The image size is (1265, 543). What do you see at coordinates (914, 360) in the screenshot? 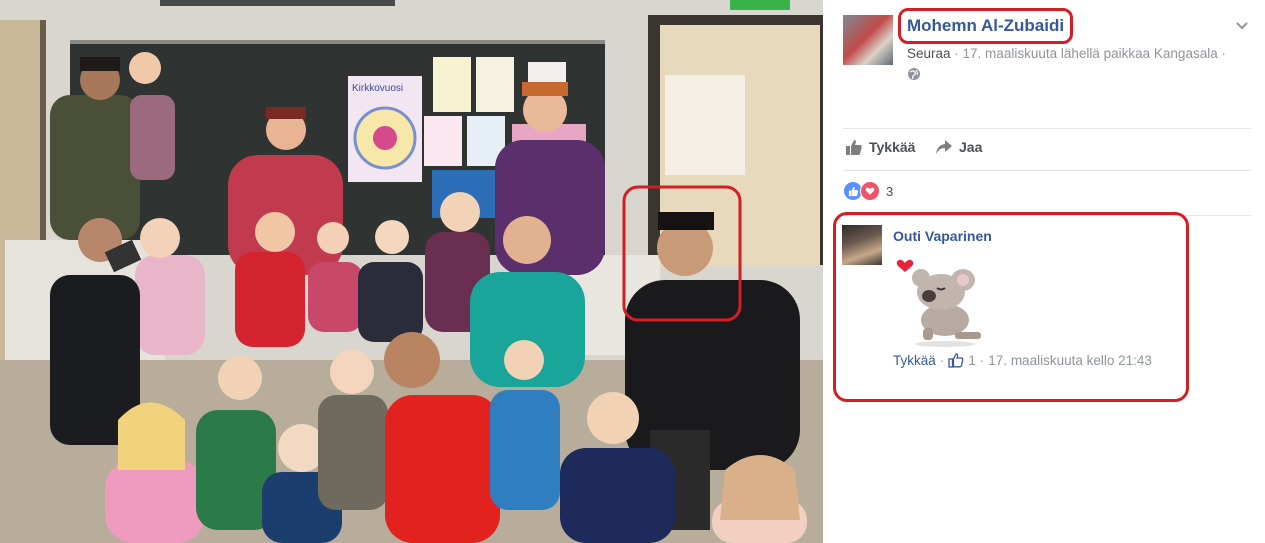
I see `comment-like-link: Tykkää` at bounding box center [914, 360].